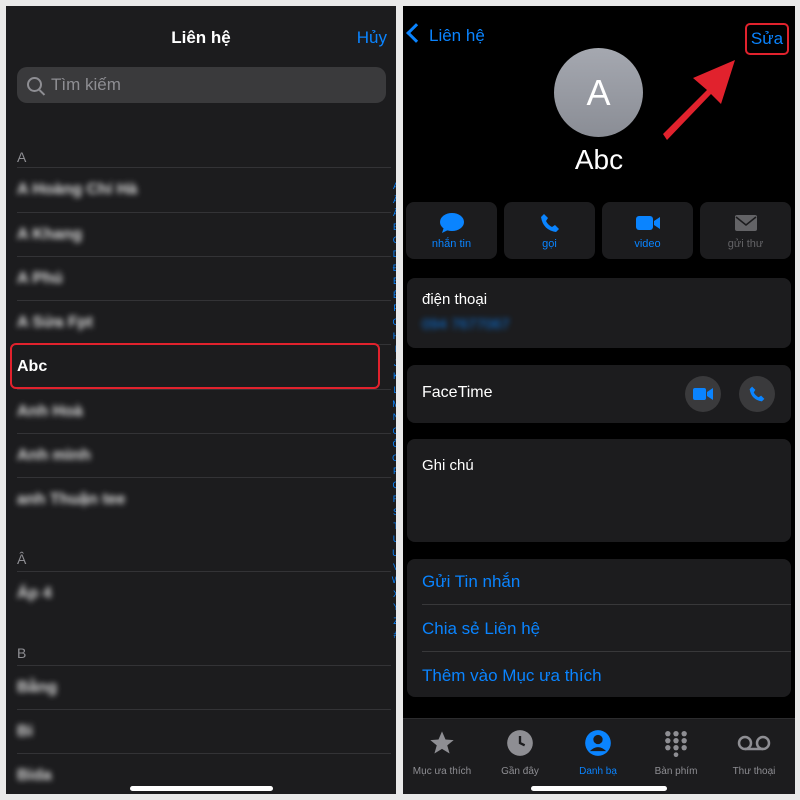 Image resolution: width=800 pixels, height=800 pixels. What do you see at coordinates (520, 771) in the screenshot?
I see `tab-label: Gần đây` at bounding box center [520, 771].